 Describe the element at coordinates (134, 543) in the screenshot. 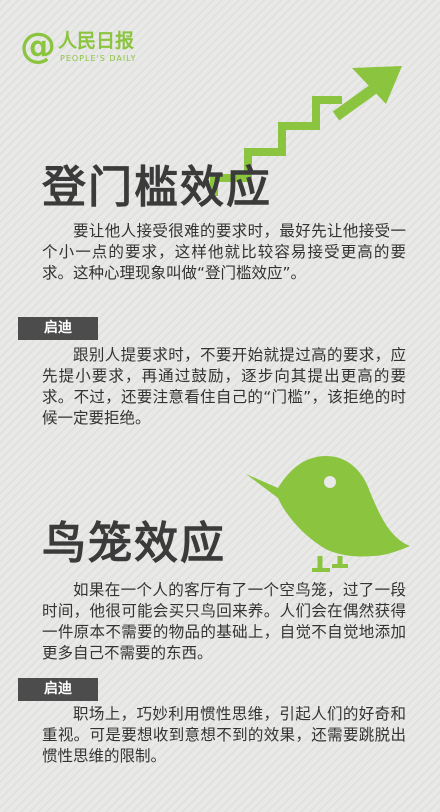

I see `section2-title: 鸟笼效应` at that location.